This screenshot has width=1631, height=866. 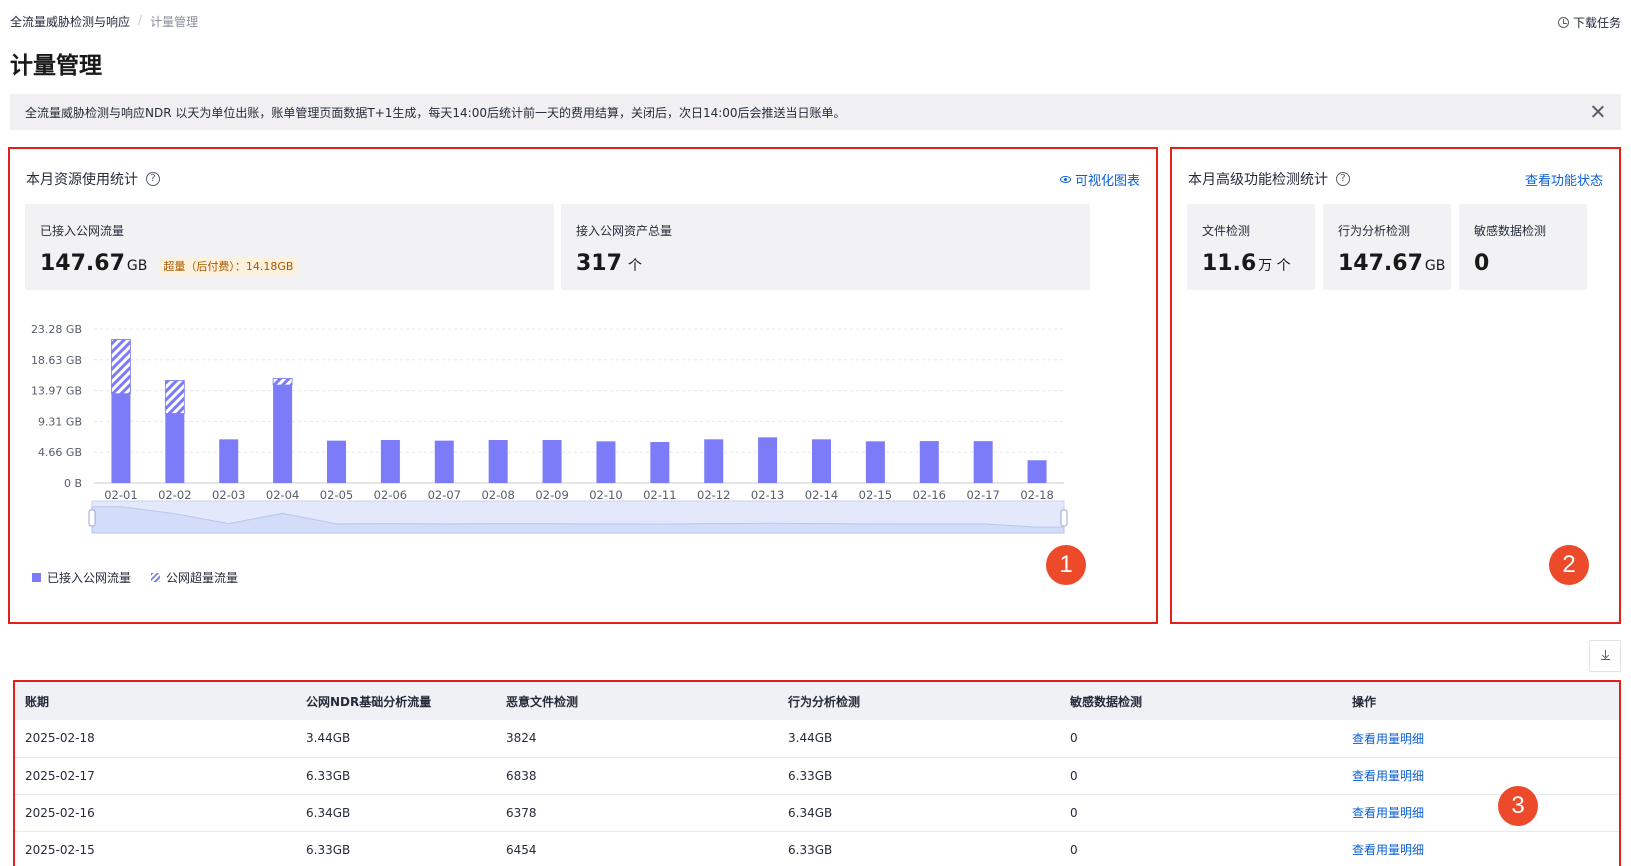 What do you see at coordinates (1226, 231) in the screenshot?
I see `stat-label: 文件检测` at bounding box center [1226, 231].